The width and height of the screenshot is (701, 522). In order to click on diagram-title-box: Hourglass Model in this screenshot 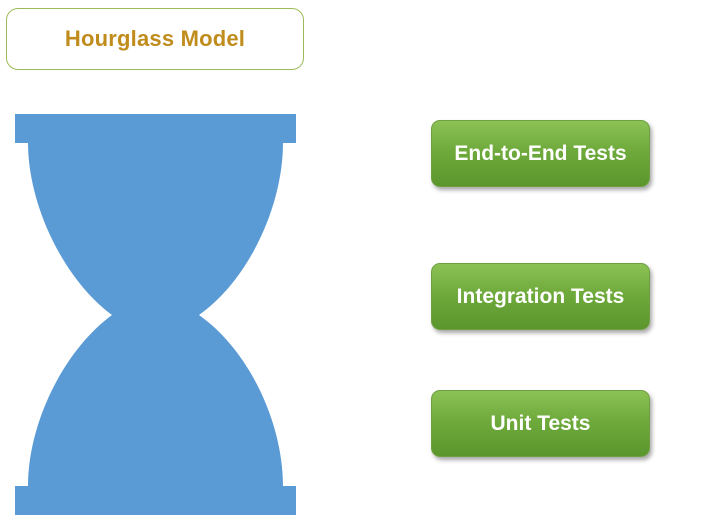, I will do `click(155, 39)`.